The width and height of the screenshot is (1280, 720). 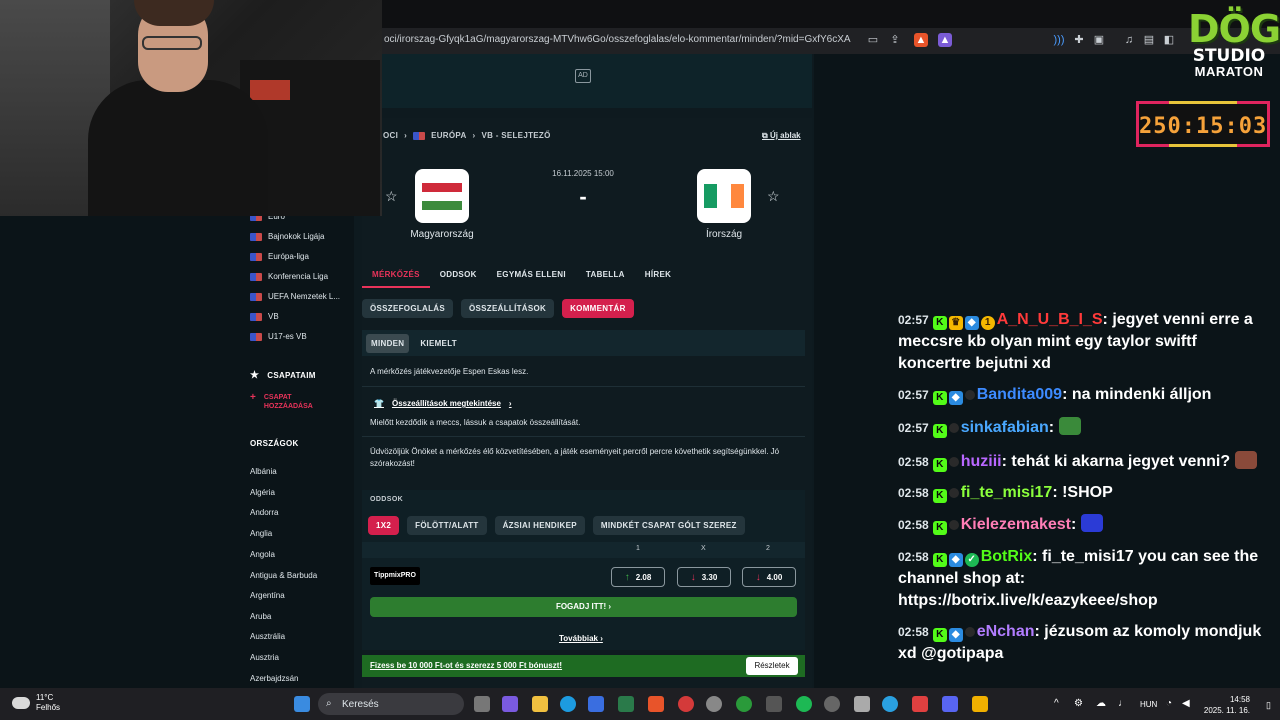 I want to click on country-link: Angola, so click(x=262, y=554).